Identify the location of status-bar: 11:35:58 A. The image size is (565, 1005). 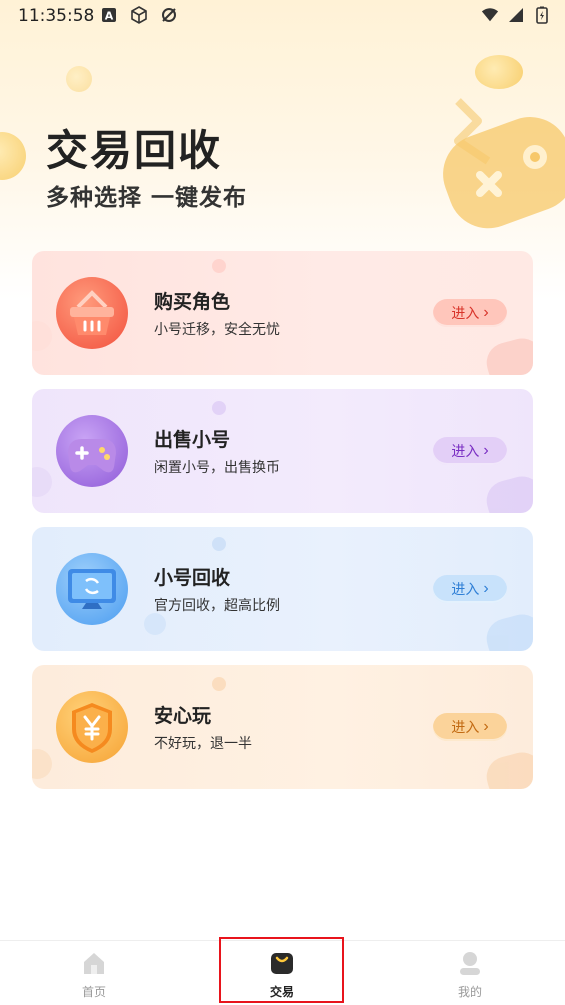
(282, 16).